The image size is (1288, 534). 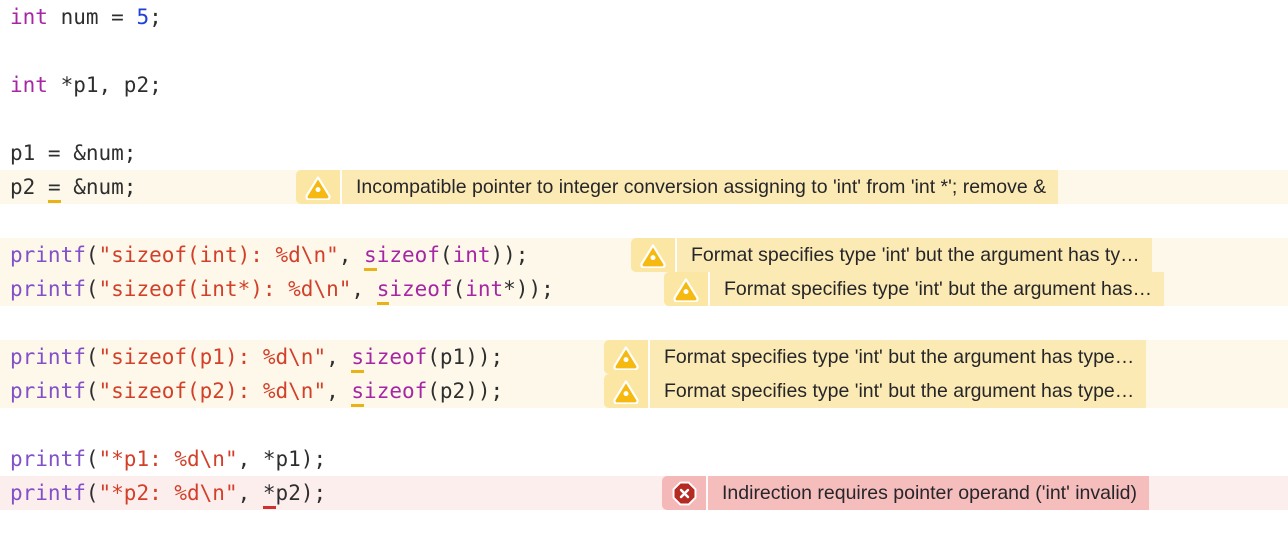 I want to click on code-token: 5, so click(x=143, y=17).